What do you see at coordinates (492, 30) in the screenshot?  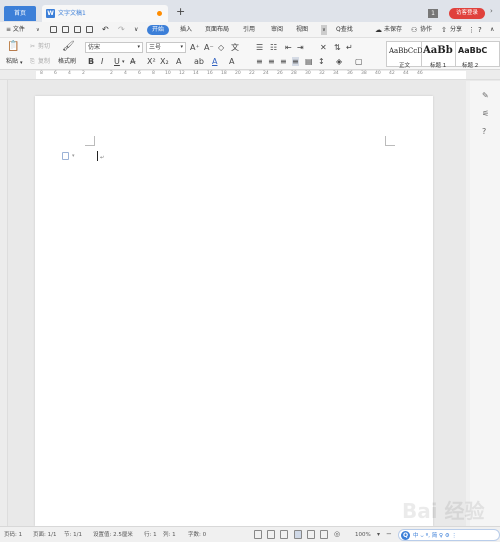 I see `collapse-ribbon-icon: ∧` at bounding box center [492, 30].